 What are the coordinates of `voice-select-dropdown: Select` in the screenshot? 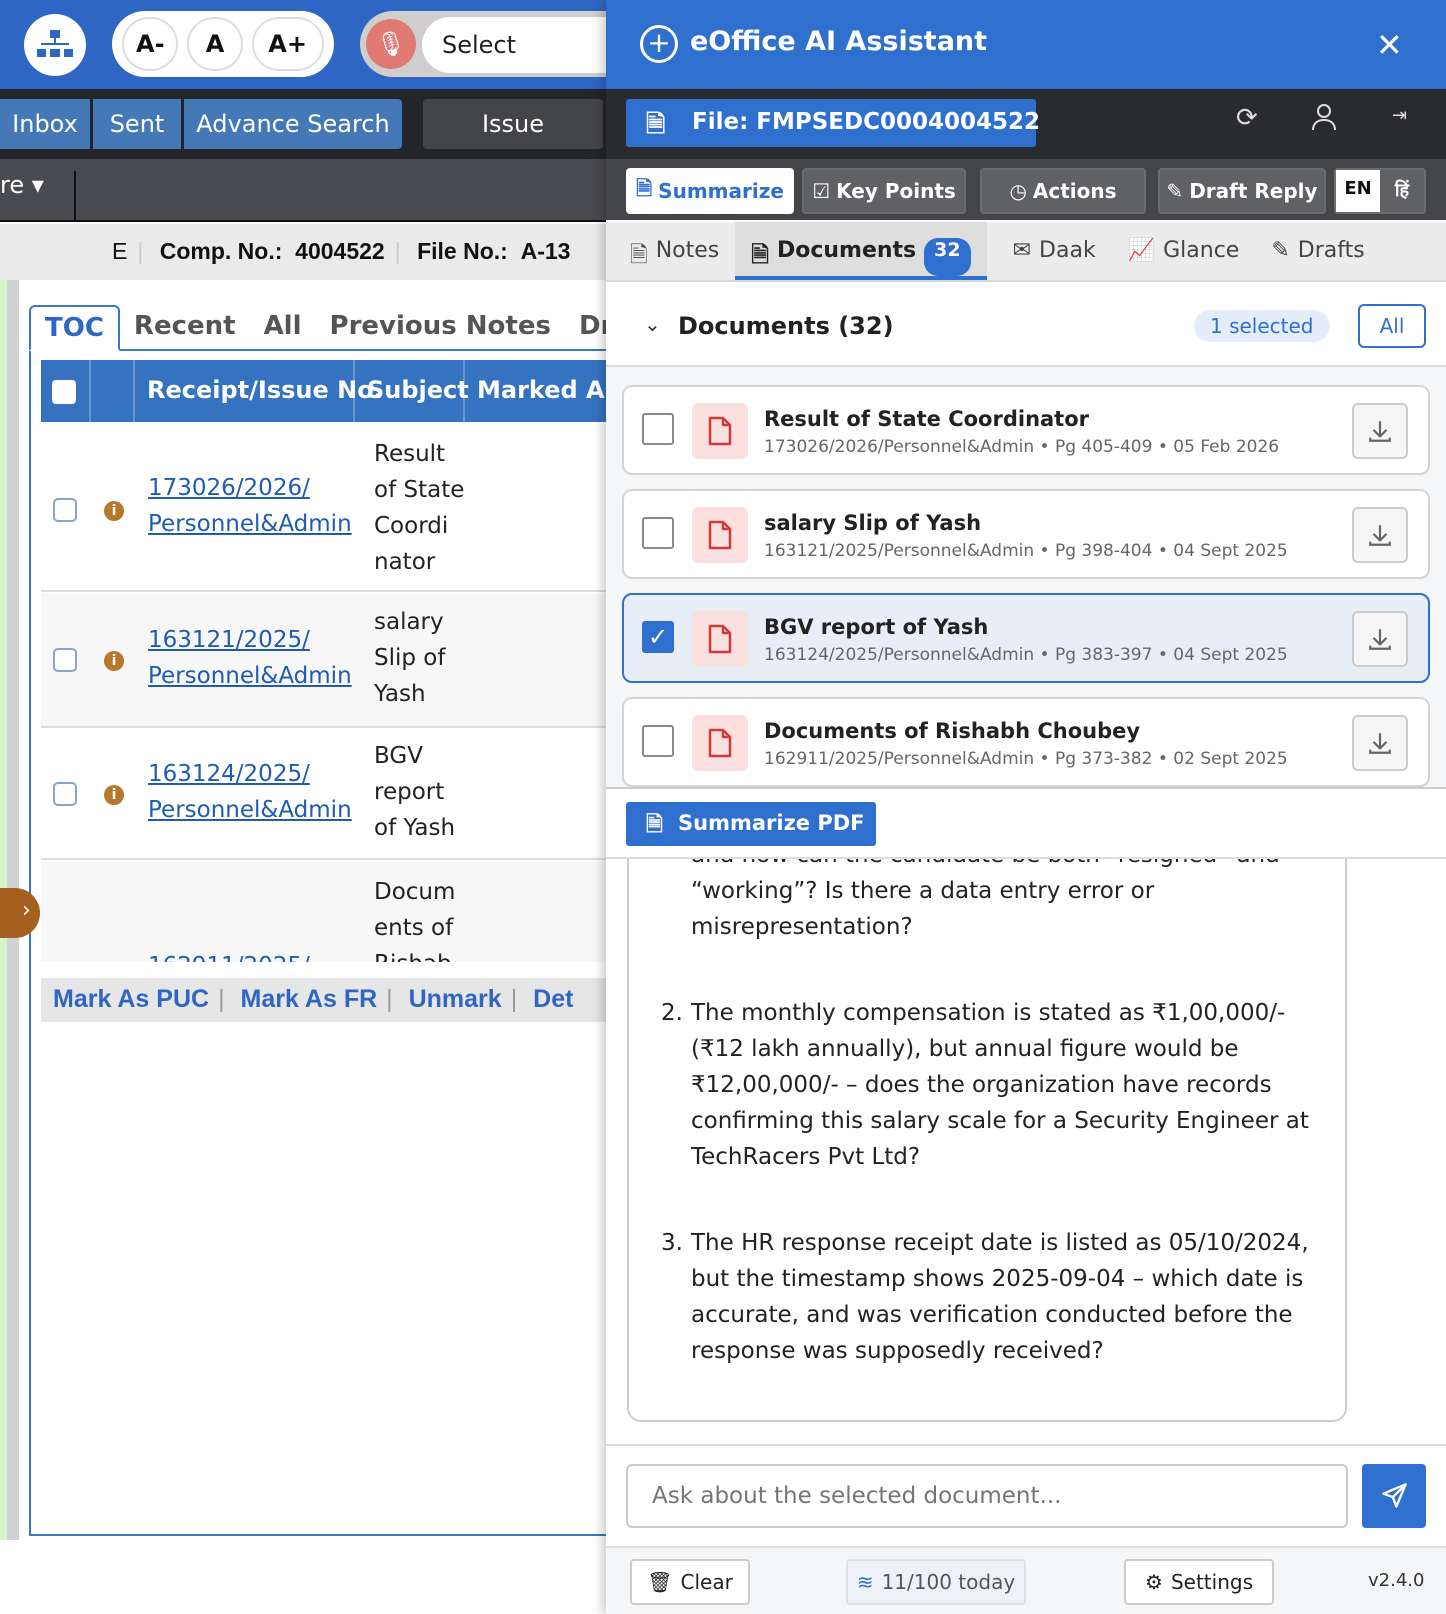 It's located at (521, 45).